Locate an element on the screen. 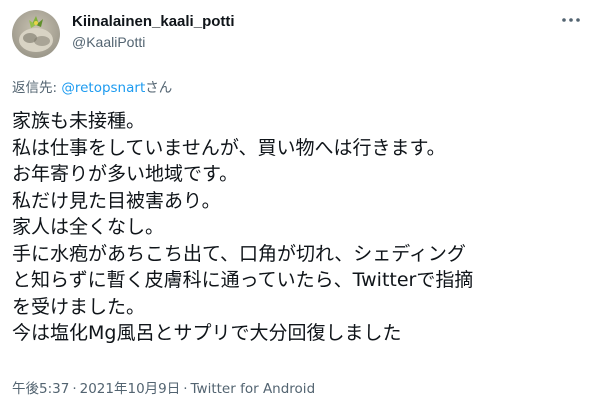  more-horizontal-icon is located at coordinates (571, 20).